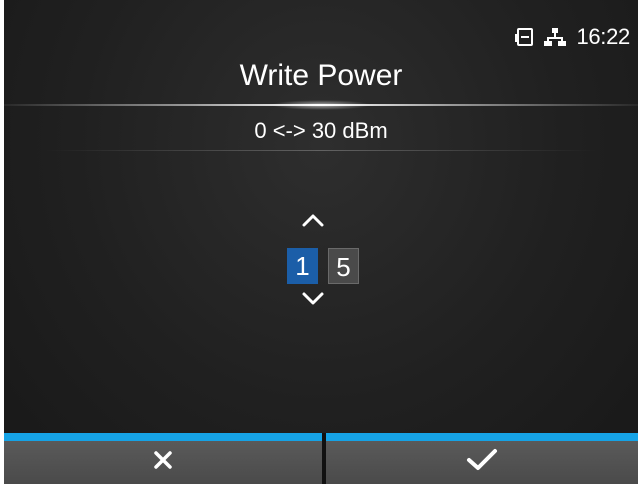 This screenshot has width=638, height=484. I want to click on clock-time: 16:22, so click(603, 36).